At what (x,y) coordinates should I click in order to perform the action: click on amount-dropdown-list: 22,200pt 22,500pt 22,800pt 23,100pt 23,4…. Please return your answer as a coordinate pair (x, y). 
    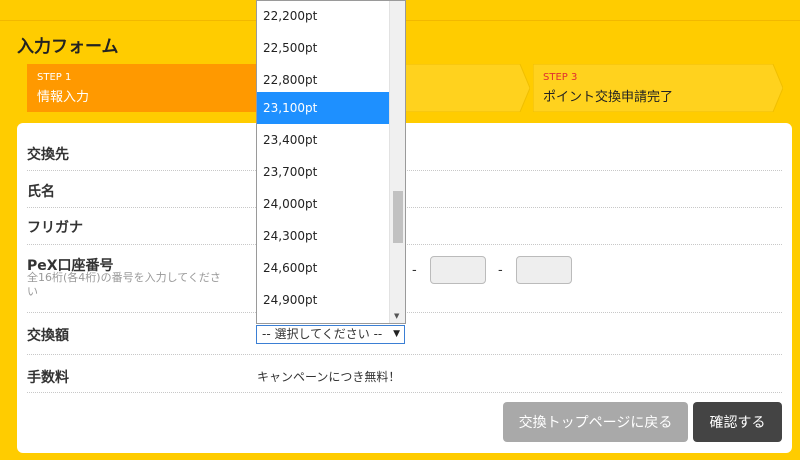
    Looking at the image, I should click on (331, 162).